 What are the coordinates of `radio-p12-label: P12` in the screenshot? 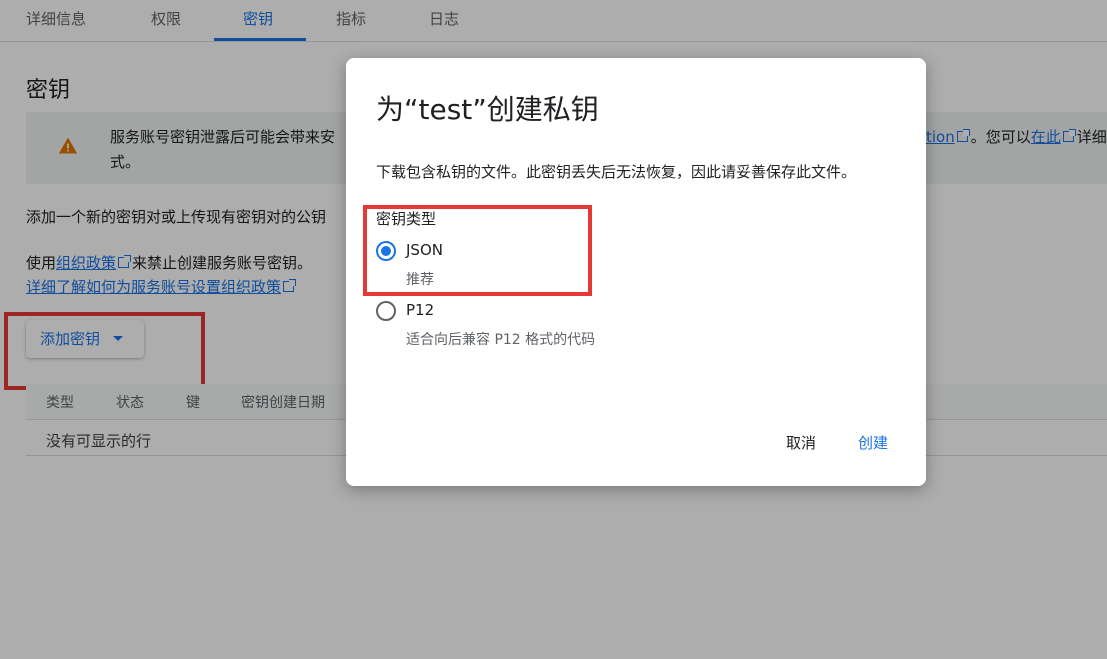 It's located at (420, 310).